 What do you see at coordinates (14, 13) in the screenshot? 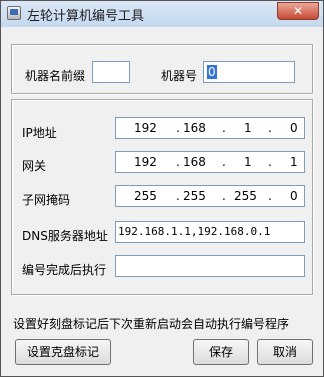
I see `app-icon` at bounding box center [14, 13].